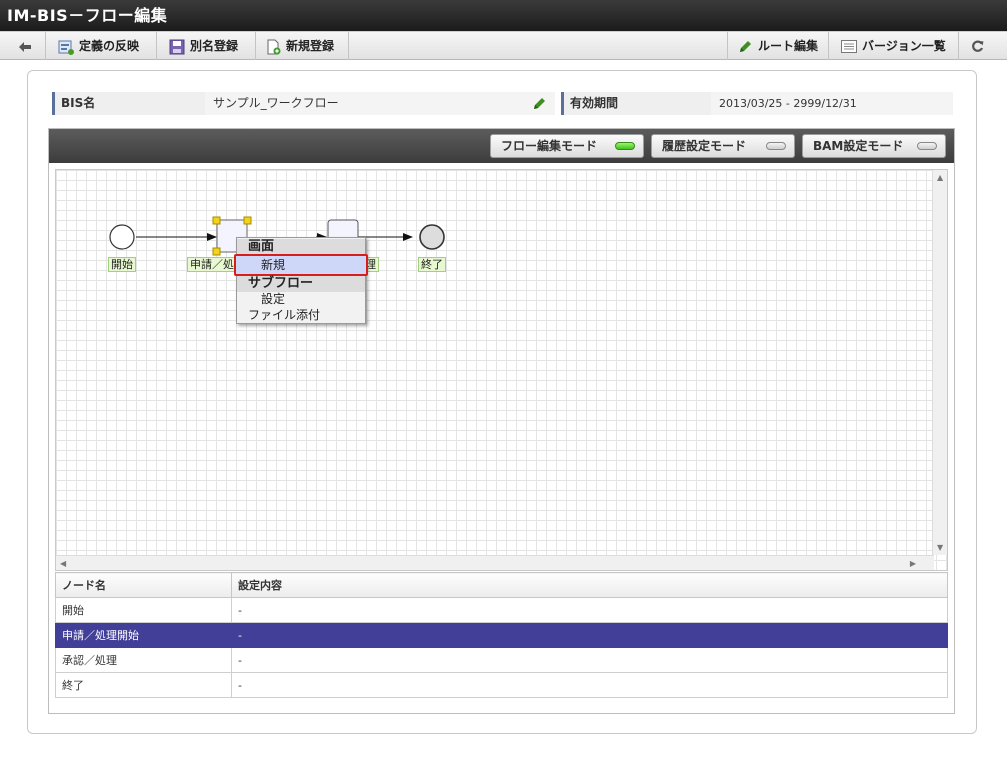 The image size is (1007, 764). Describe the element at coordinates (849, 46) in the screenshot. I see `list-icon` at that location.